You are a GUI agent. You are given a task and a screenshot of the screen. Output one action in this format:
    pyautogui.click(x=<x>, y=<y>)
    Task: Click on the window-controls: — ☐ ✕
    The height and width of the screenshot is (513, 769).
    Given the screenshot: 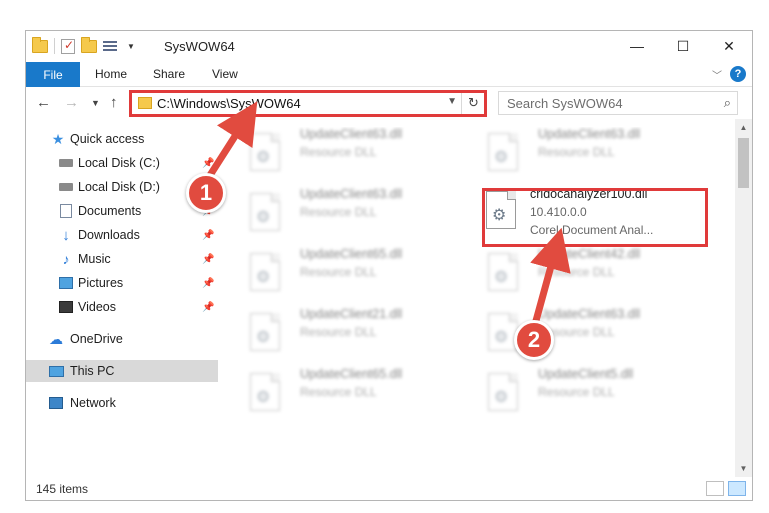 What is the action you would take?
    pyautogui.click(x=683, y=46)
    